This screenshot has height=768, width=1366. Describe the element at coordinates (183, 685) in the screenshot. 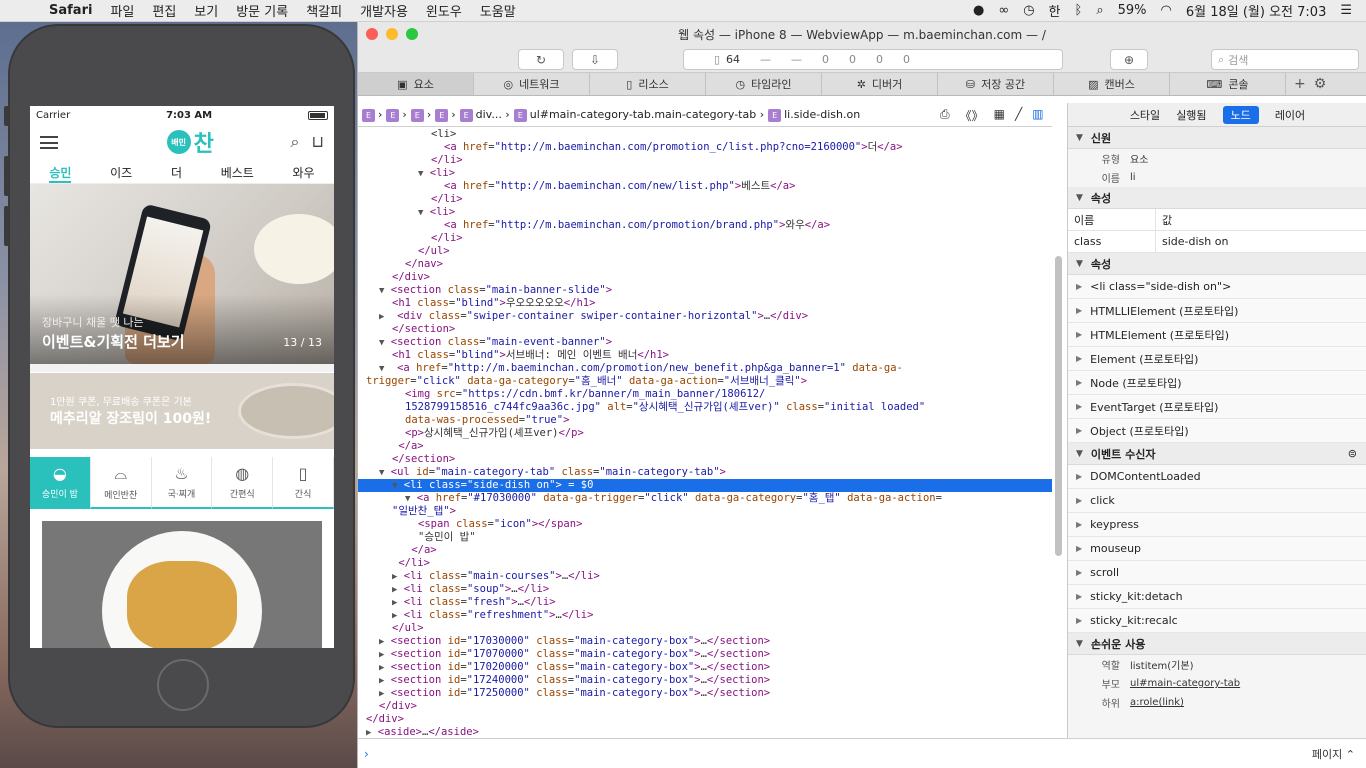

I see `home-button` at that location.